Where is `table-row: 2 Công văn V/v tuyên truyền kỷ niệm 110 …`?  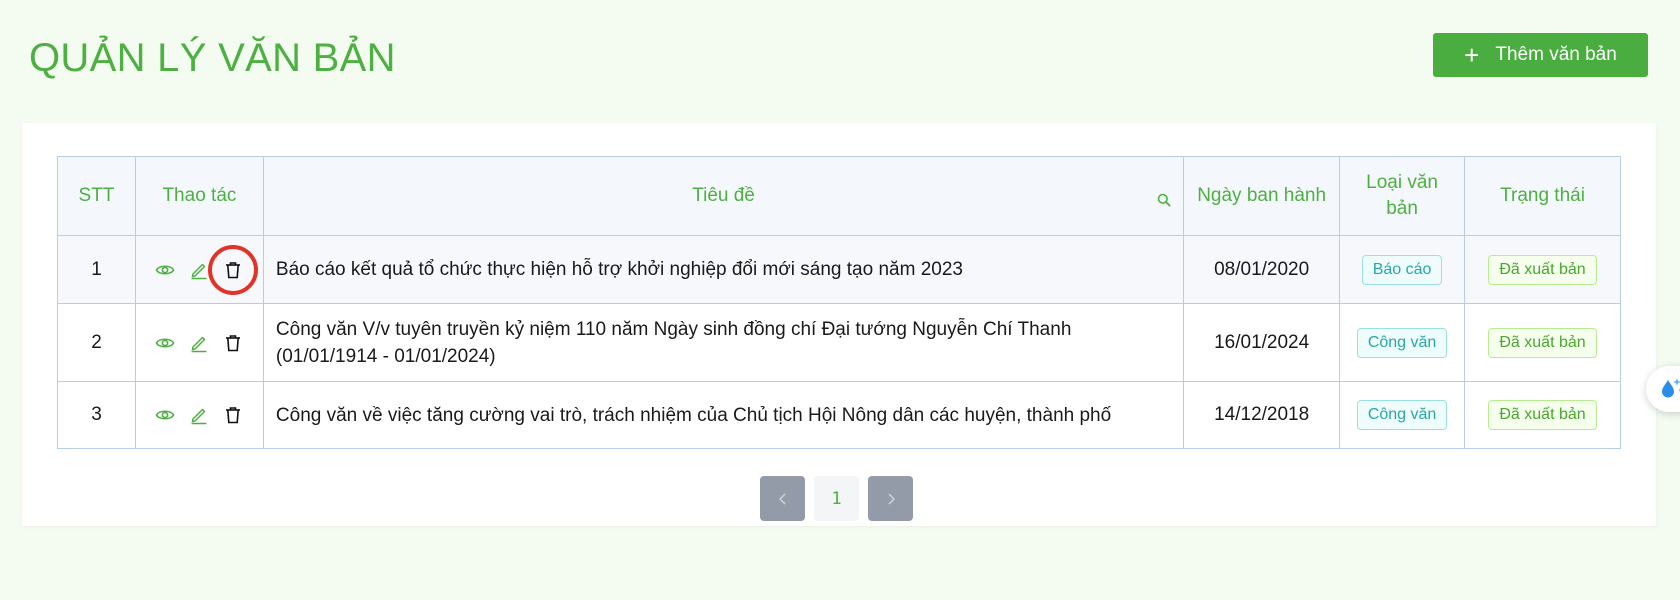
table-row: 2 Công văn V/v tuyên truyền kỷ niệm 110 … is located at coordinates (839, 342).